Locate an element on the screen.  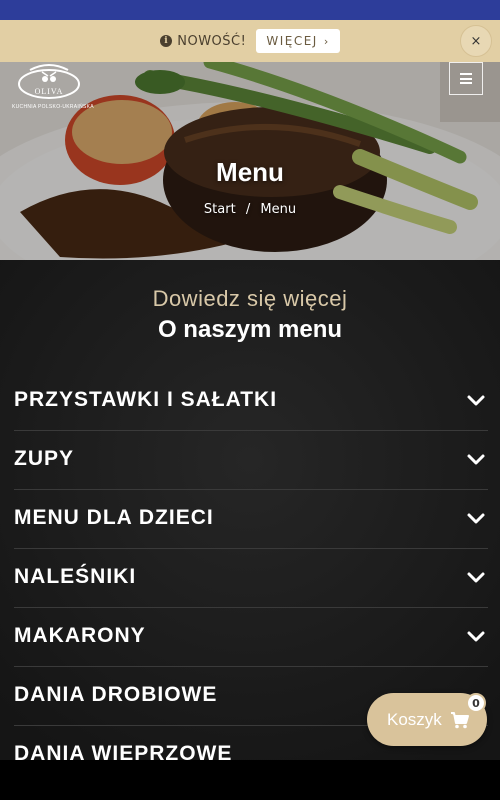
breadcrumb-current: Menu is located at coordinates (278, 209).